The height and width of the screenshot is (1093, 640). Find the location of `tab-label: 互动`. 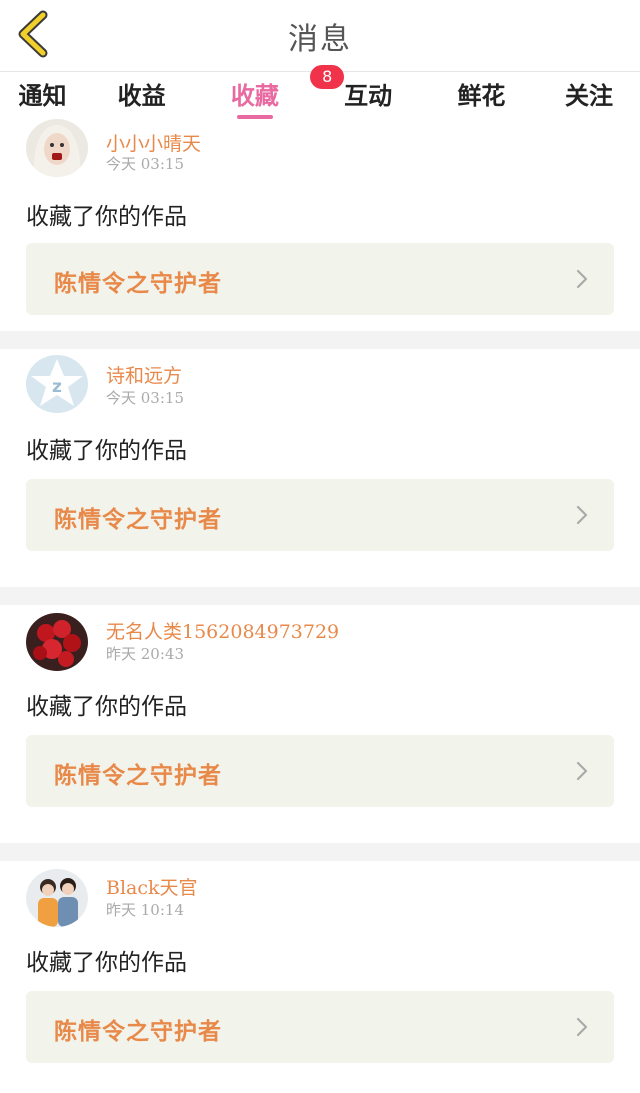

tab-label: 互动 is located at coordinates (368, 95).